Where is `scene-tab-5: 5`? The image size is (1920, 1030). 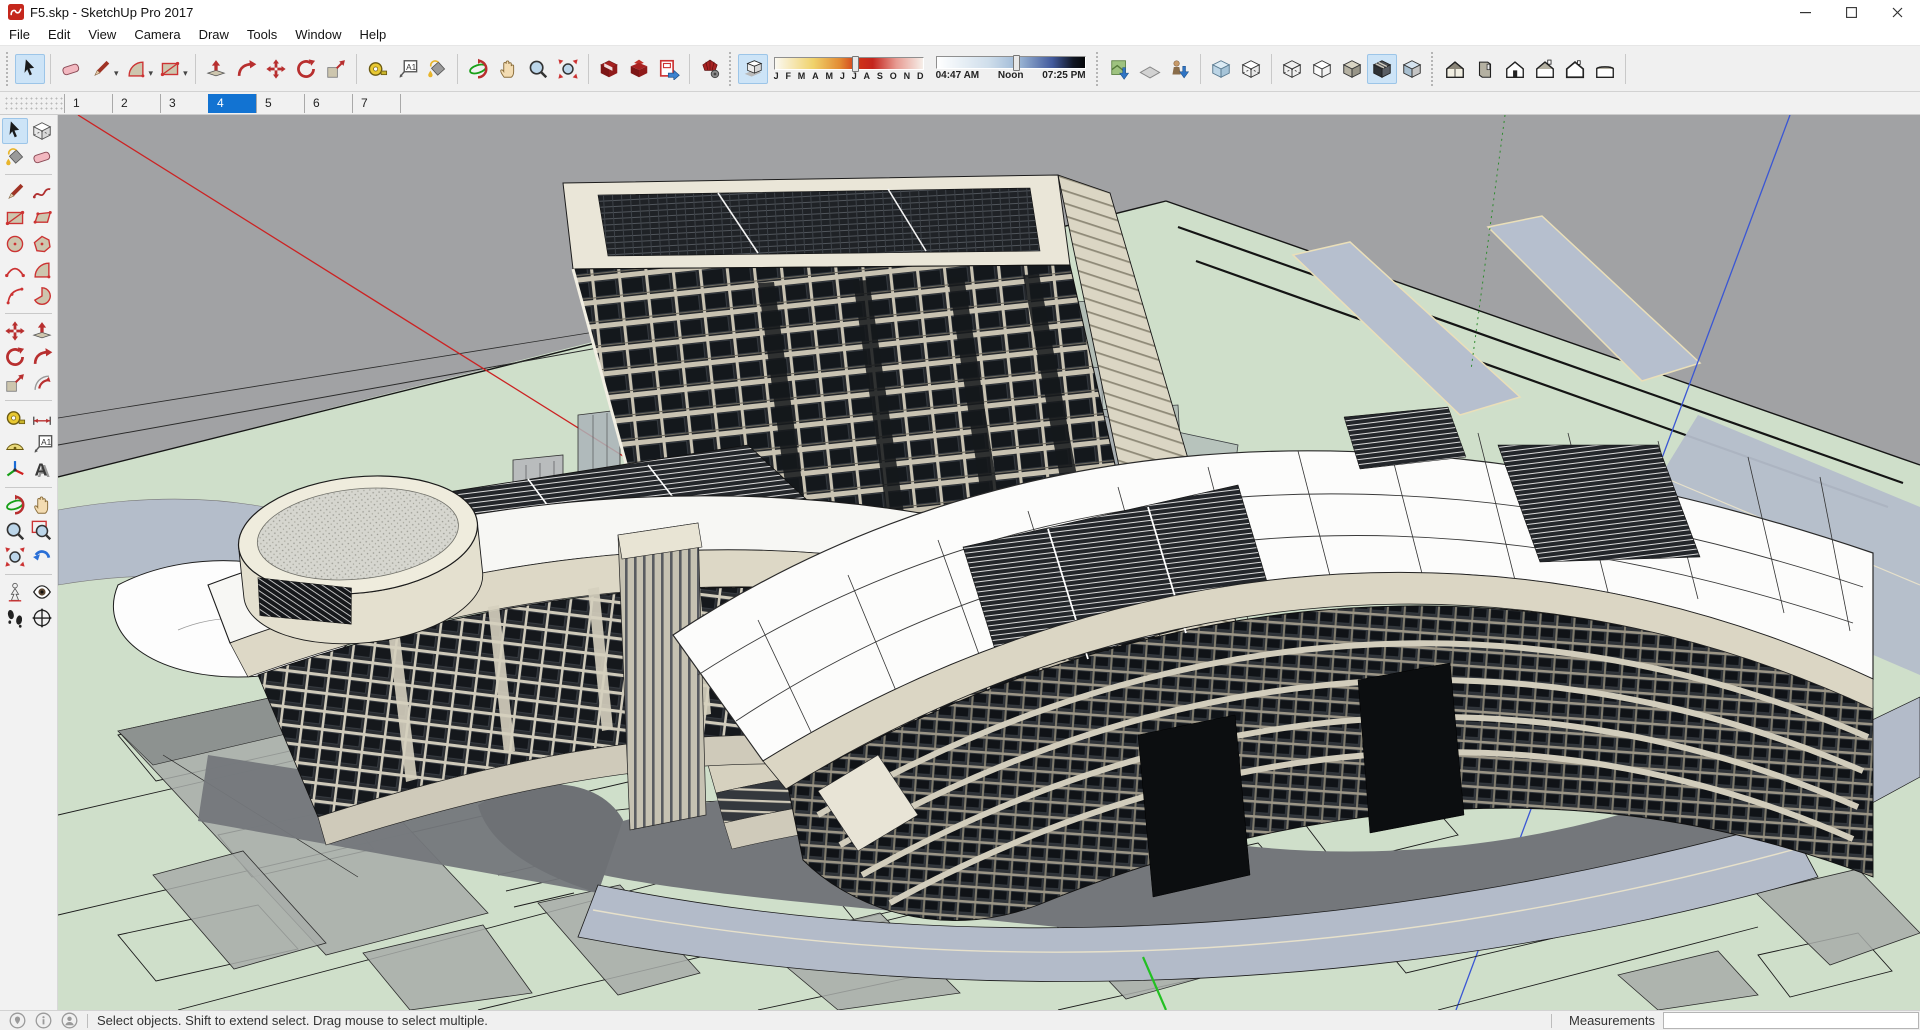 scene-tab-5: 5 is located at coordinates (280, 103).